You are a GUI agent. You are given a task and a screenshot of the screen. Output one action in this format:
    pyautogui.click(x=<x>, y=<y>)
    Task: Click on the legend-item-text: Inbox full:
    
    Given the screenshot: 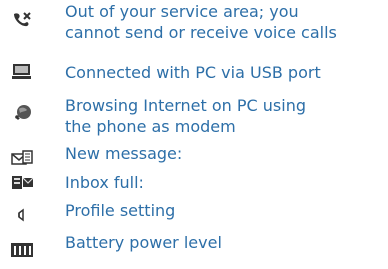 What is the action you would take?
    pyautogui.click(x=225, y=182)
    